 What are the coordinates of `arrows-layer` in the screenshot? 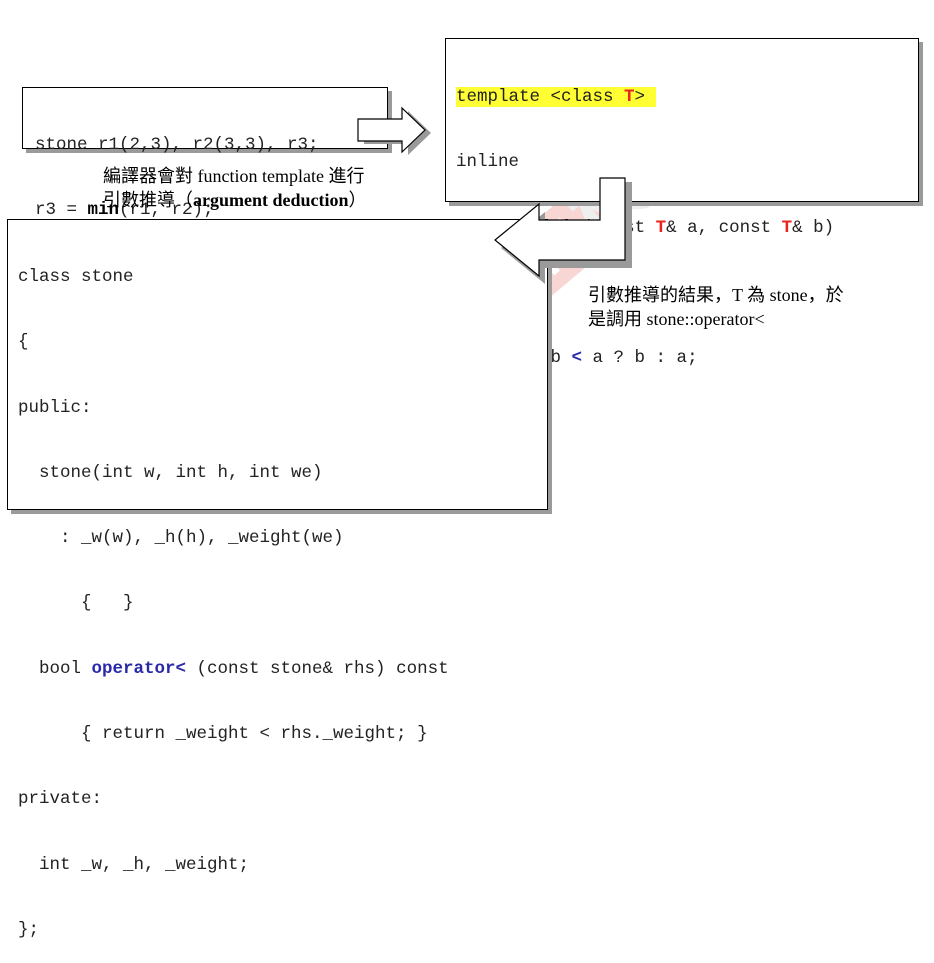 It's located at (494, 195).